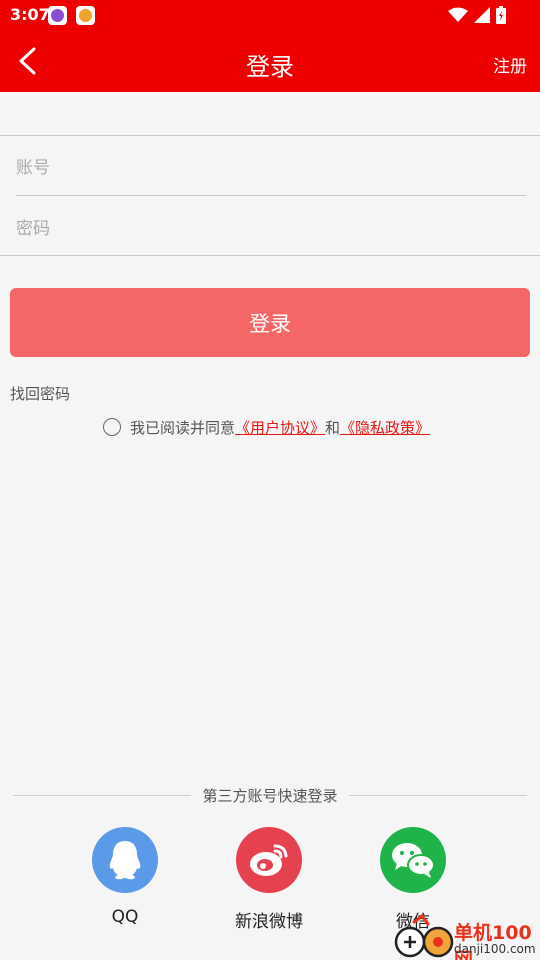 The height and width of the screenshot is (960, 540). I want to click on login-form: 账号 密码, so click(270, 195).